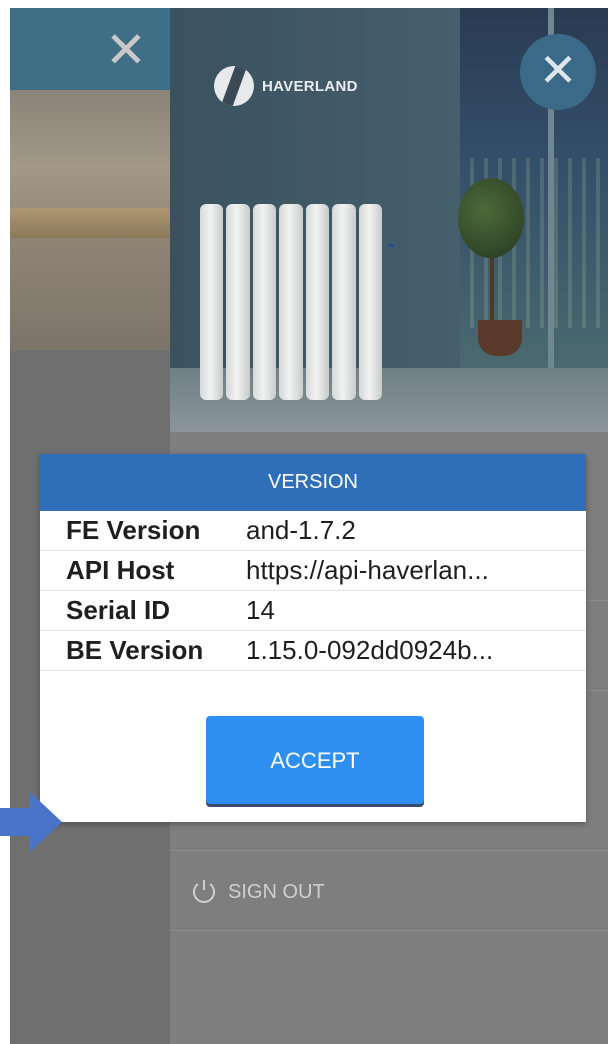 The image size is (608, 1044). I want to click on power-icon, so click(204, 891).